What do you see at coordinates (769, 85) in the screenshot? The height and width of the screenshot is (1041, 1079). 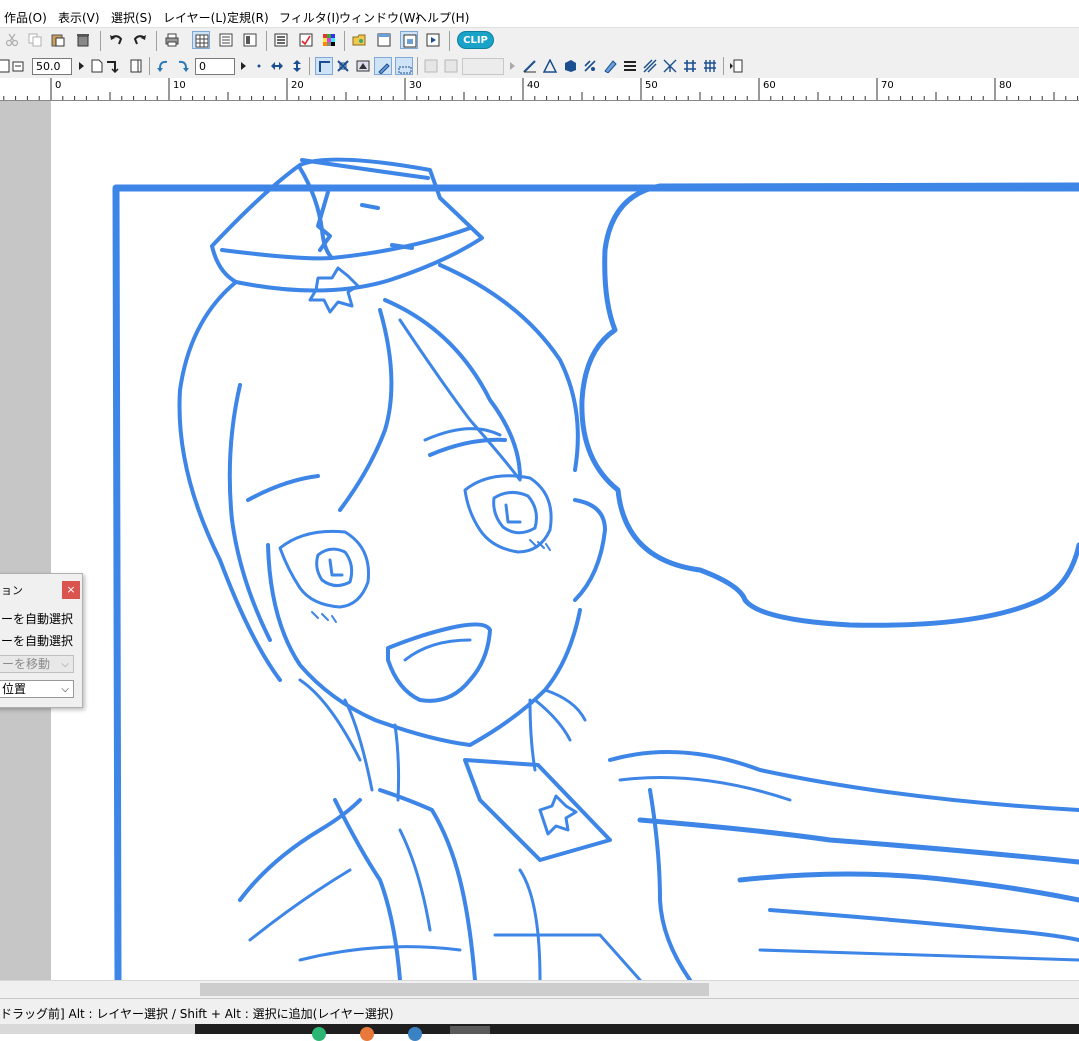 I see `ruler-label-60: 60` at bounding box center [769, 85].